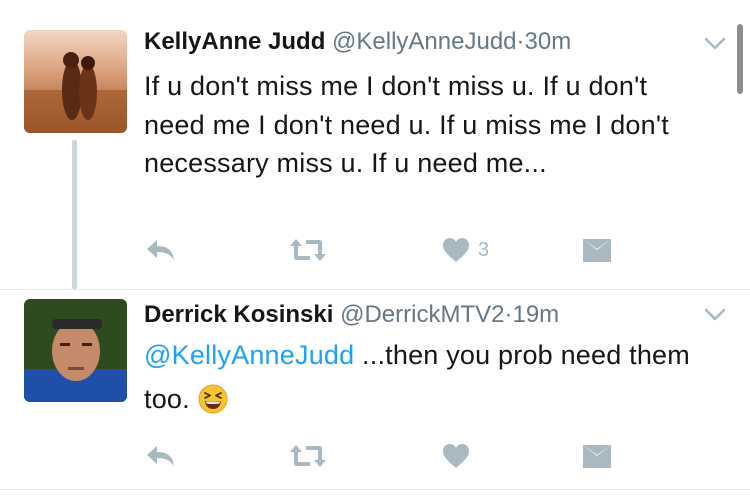 This screenshot has height=504, width=750. I want to click on mention-link: @KellyAnneJudd, so click(249, 355).